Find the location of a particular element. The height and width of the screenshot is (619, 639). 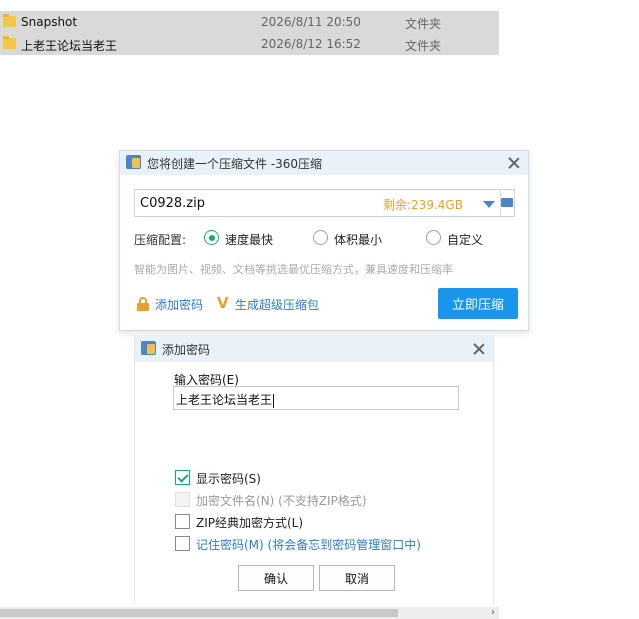

radio-label: 速度最快 is located at coordinates (249, 240).